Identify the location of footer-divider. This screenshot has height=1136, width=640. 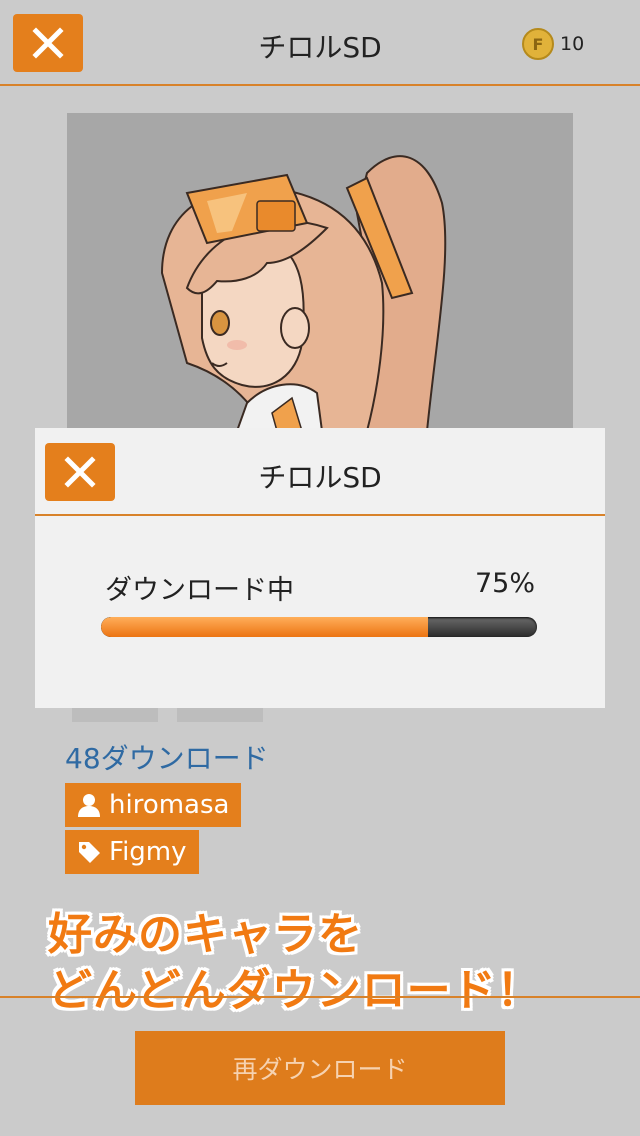
(320, 997).